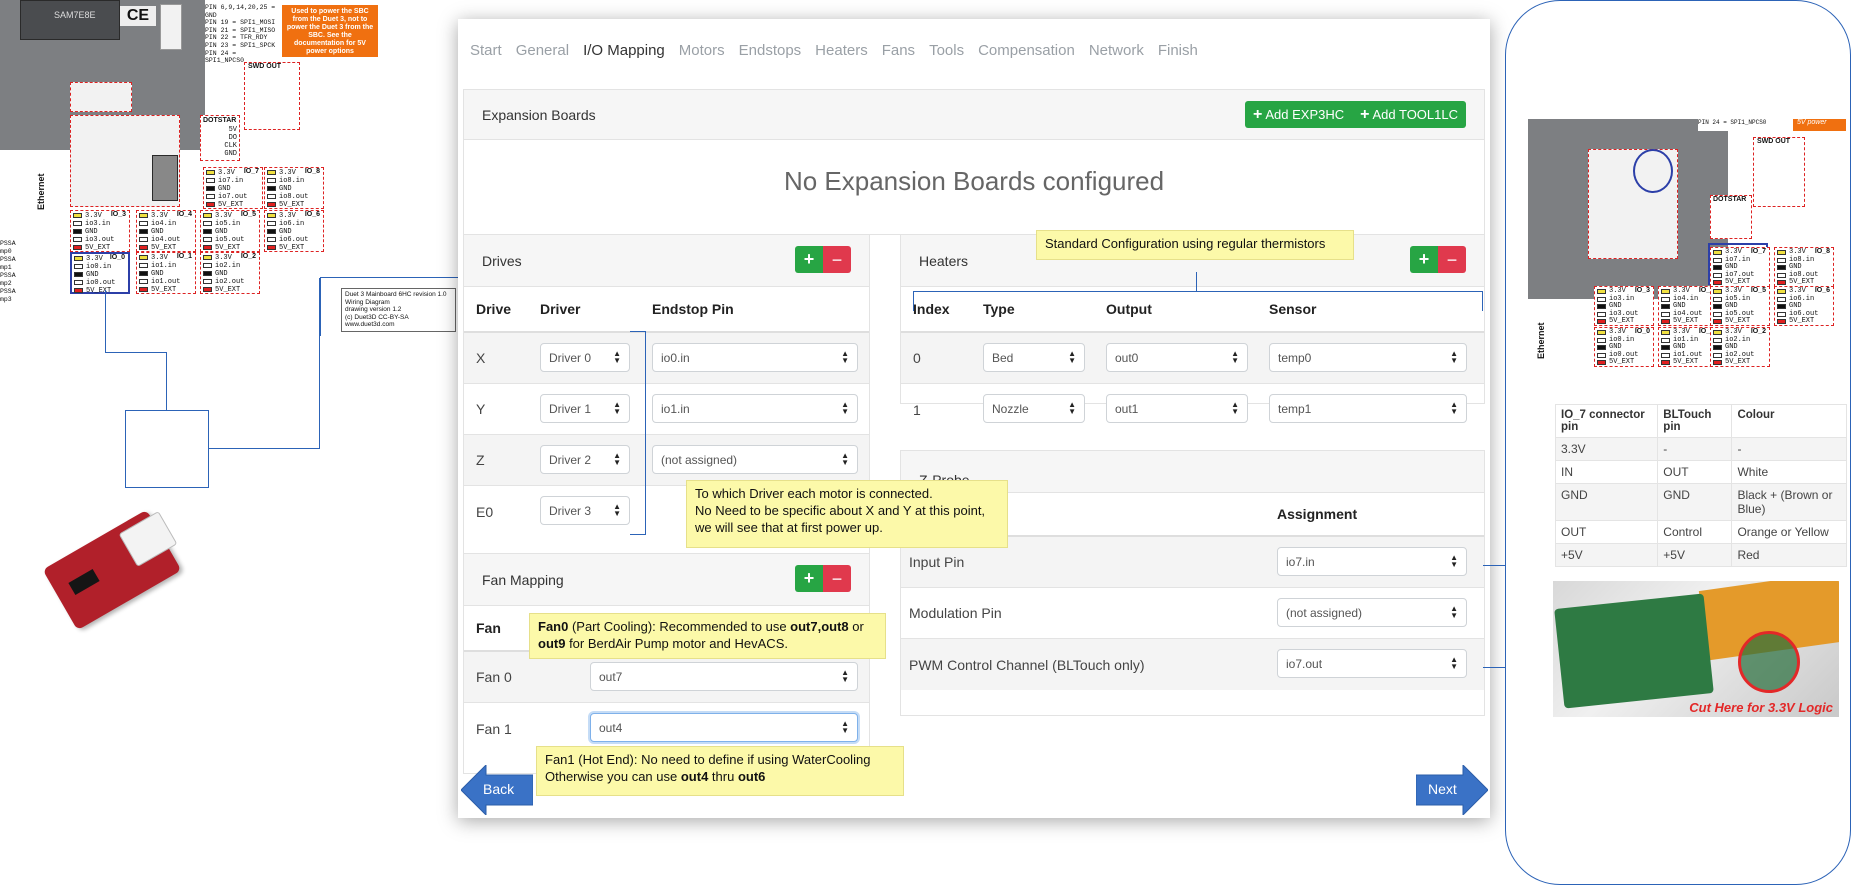 This screenshot has height=887, width=1857. What do you see at coordinates (837, 578) in the screenshot?
I see `remove-fan-button: −` at bounding box center [837, 578].